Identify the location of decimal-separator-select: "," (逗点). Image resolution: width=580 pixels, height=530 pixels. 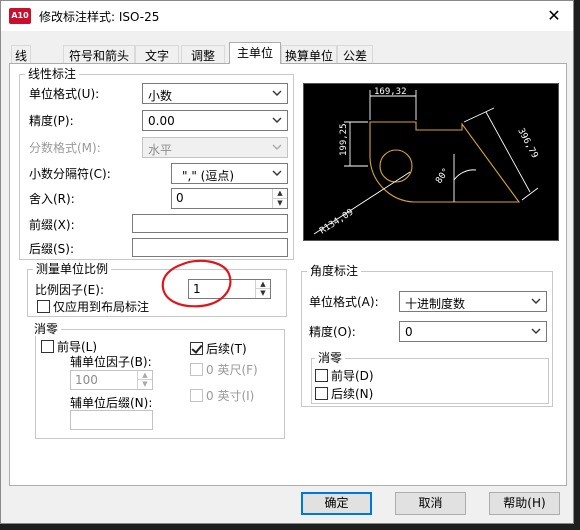
(229, 173).